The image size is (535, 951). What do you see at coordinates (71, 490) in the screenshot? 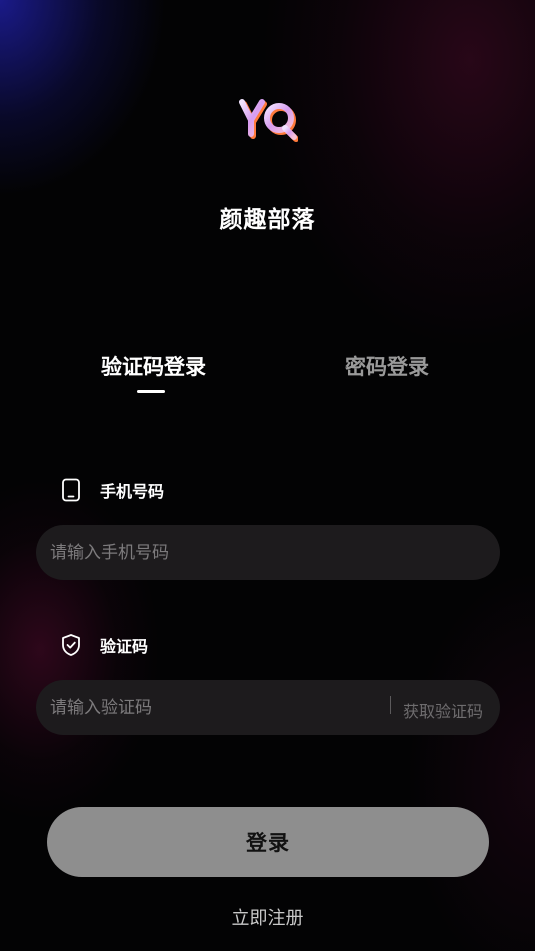
I see `phone-icon` at bounding box center [71, 490].